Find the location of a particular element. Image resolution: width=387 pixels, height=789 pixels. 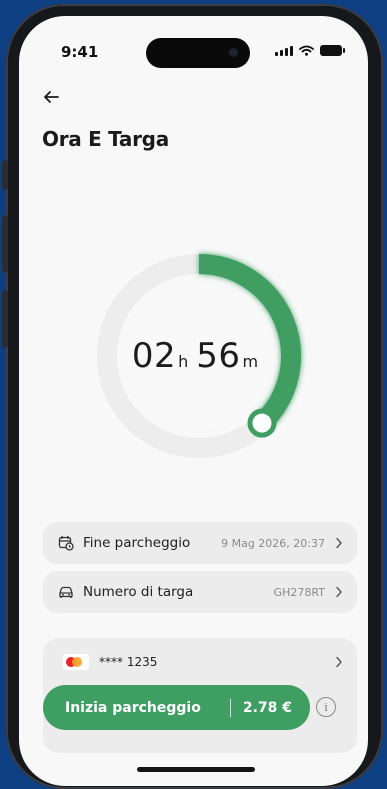

price-label: 2.78 € is located at coordinates (267, 707).